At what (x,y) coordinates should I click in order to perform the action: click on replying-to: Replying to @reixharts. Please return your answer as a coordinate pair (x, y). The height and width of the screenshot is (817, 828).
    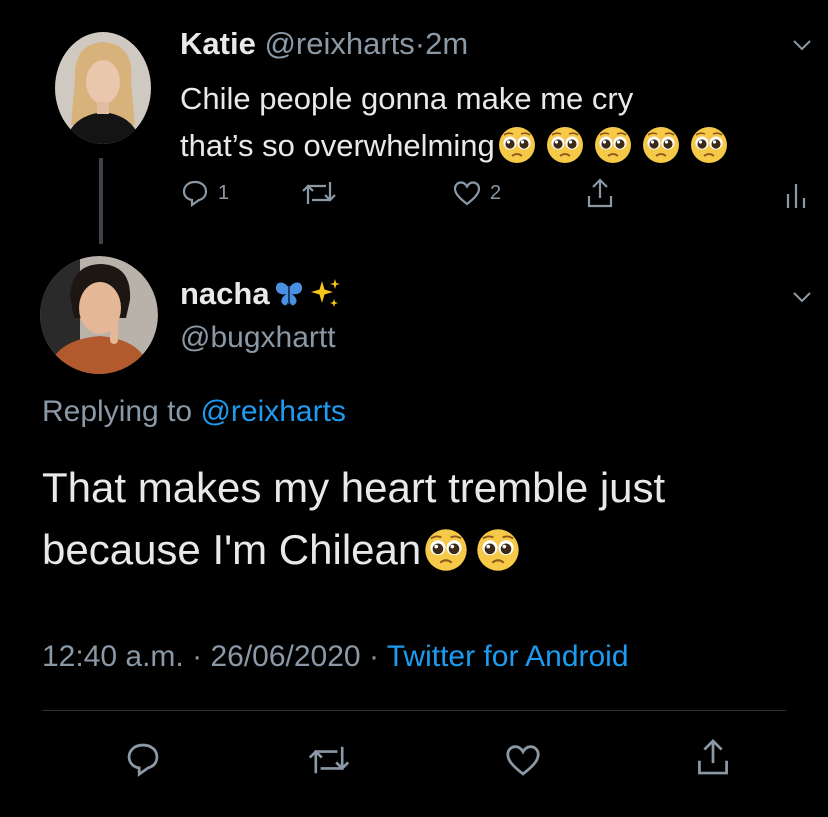
    Looking at the image, I should click on (194, 412).